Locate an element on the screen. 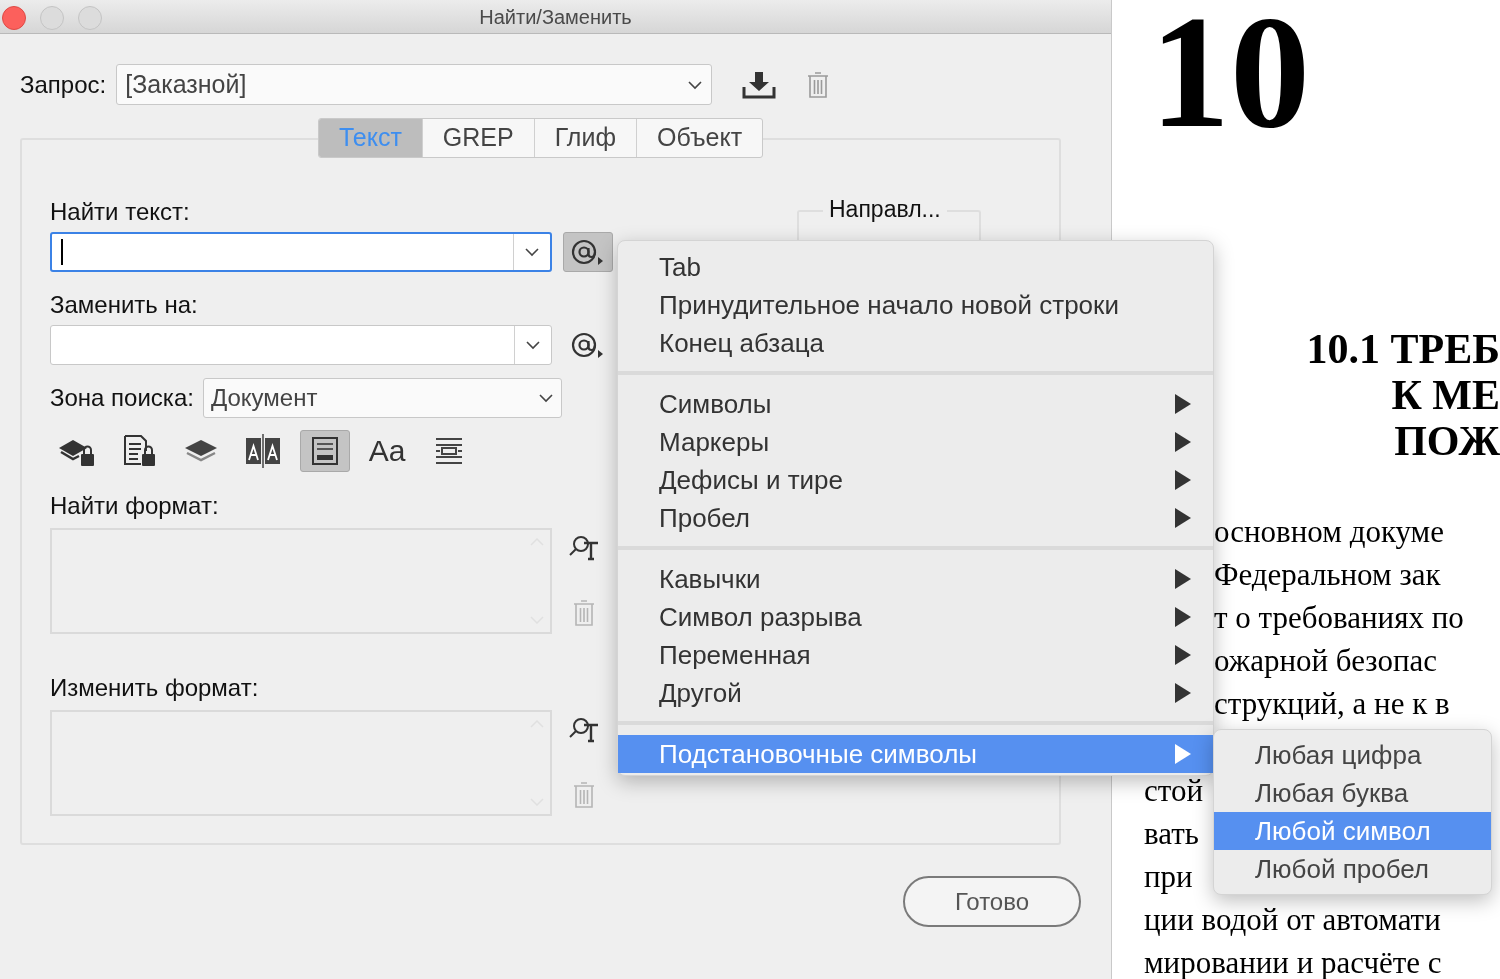  find-text-field is located at coordinates (301, 252).